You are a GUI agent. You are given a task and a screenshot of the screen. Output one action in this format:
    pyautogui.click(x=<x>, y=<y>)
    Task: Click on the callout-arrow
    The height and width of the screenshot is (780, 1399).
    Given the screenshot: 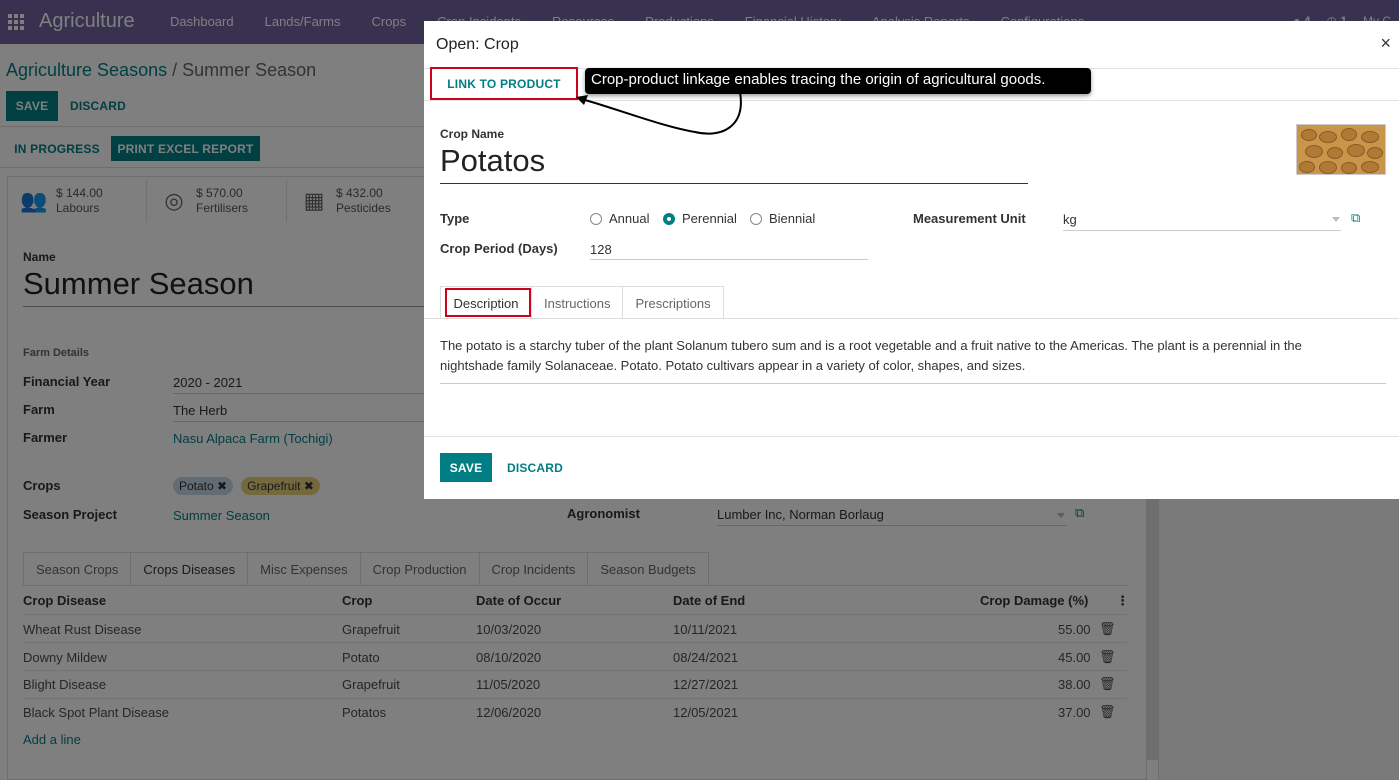 What is the action you would take?
    pyautogui.click(x=659, y=113)
    